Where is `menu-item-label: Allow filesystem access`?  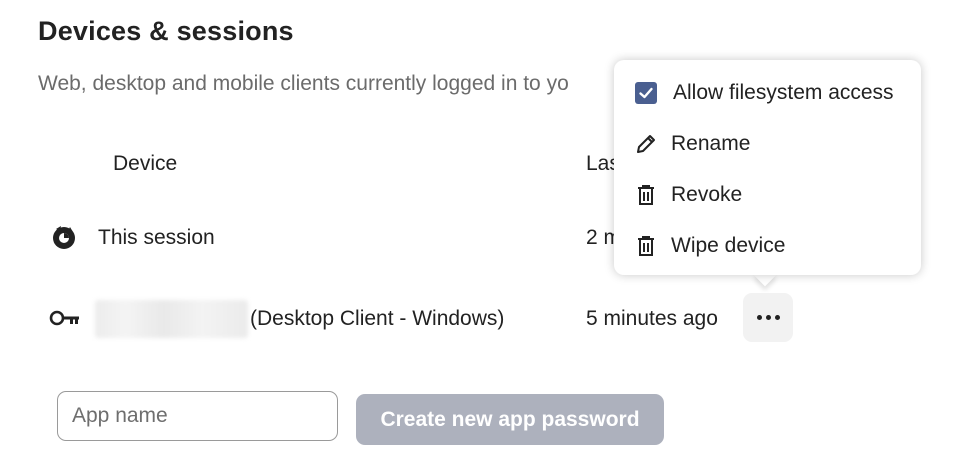
menu-item-label: Allow filesystem access is located at coordinates (783, 92).